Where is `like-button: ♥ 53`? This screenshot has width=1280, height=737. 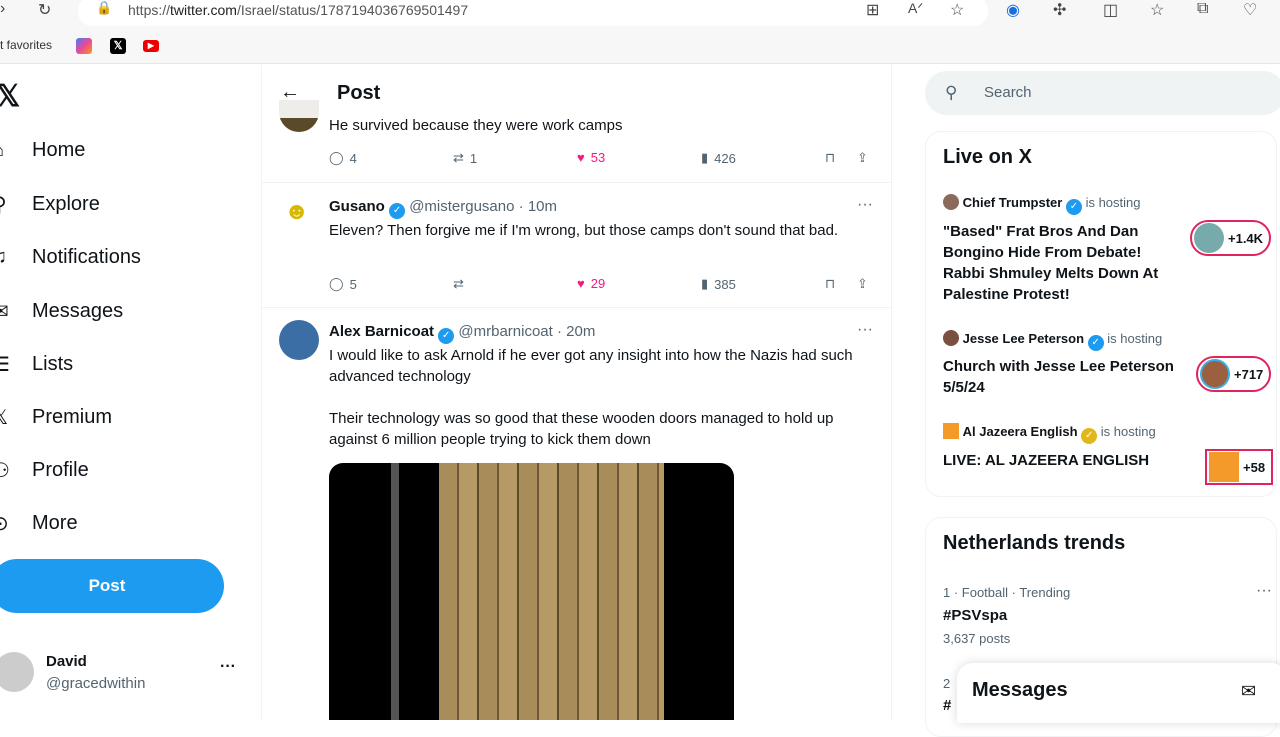
like-button: ♥ 53 is located at coordinates (591, 157).